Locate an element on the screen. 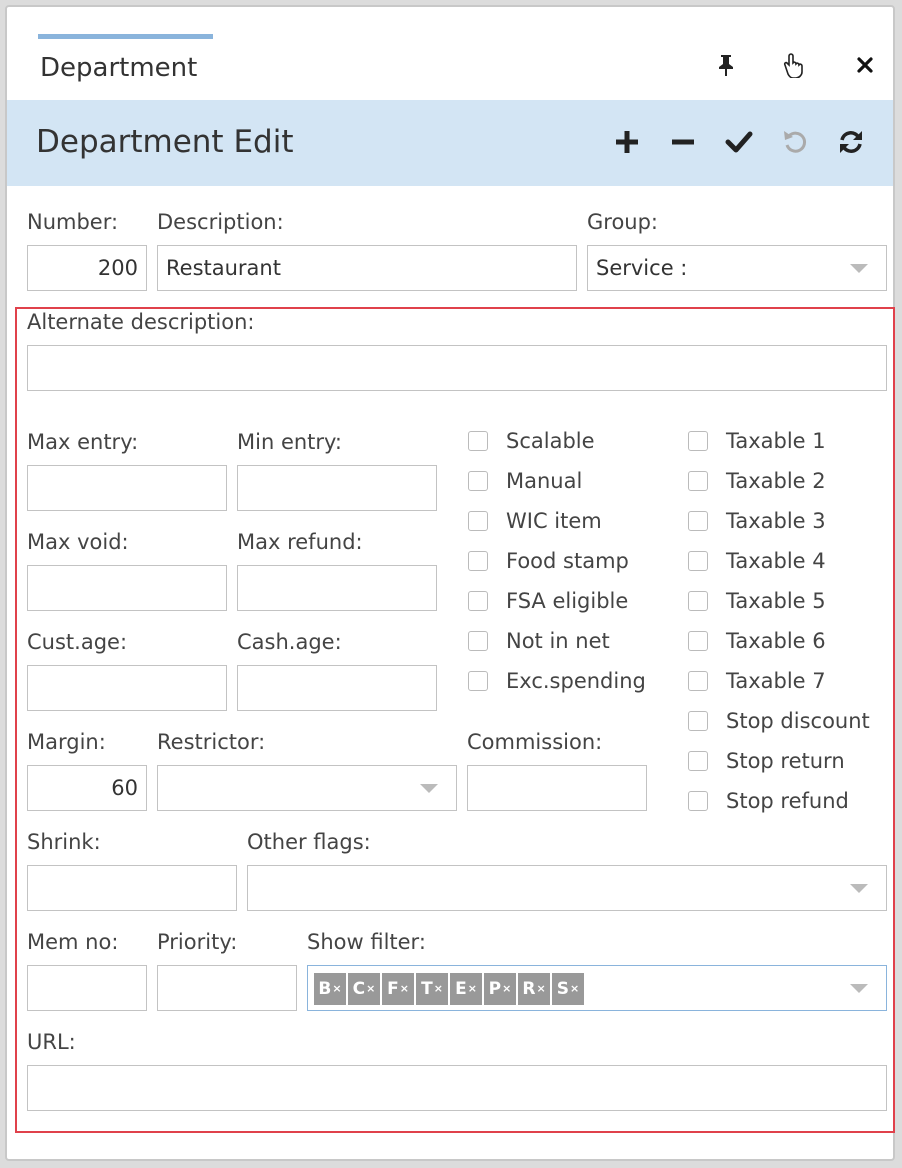 Image resolution: width=902 pixels, height=1168 pixels. priority-field is located at coordinates (227, 988).